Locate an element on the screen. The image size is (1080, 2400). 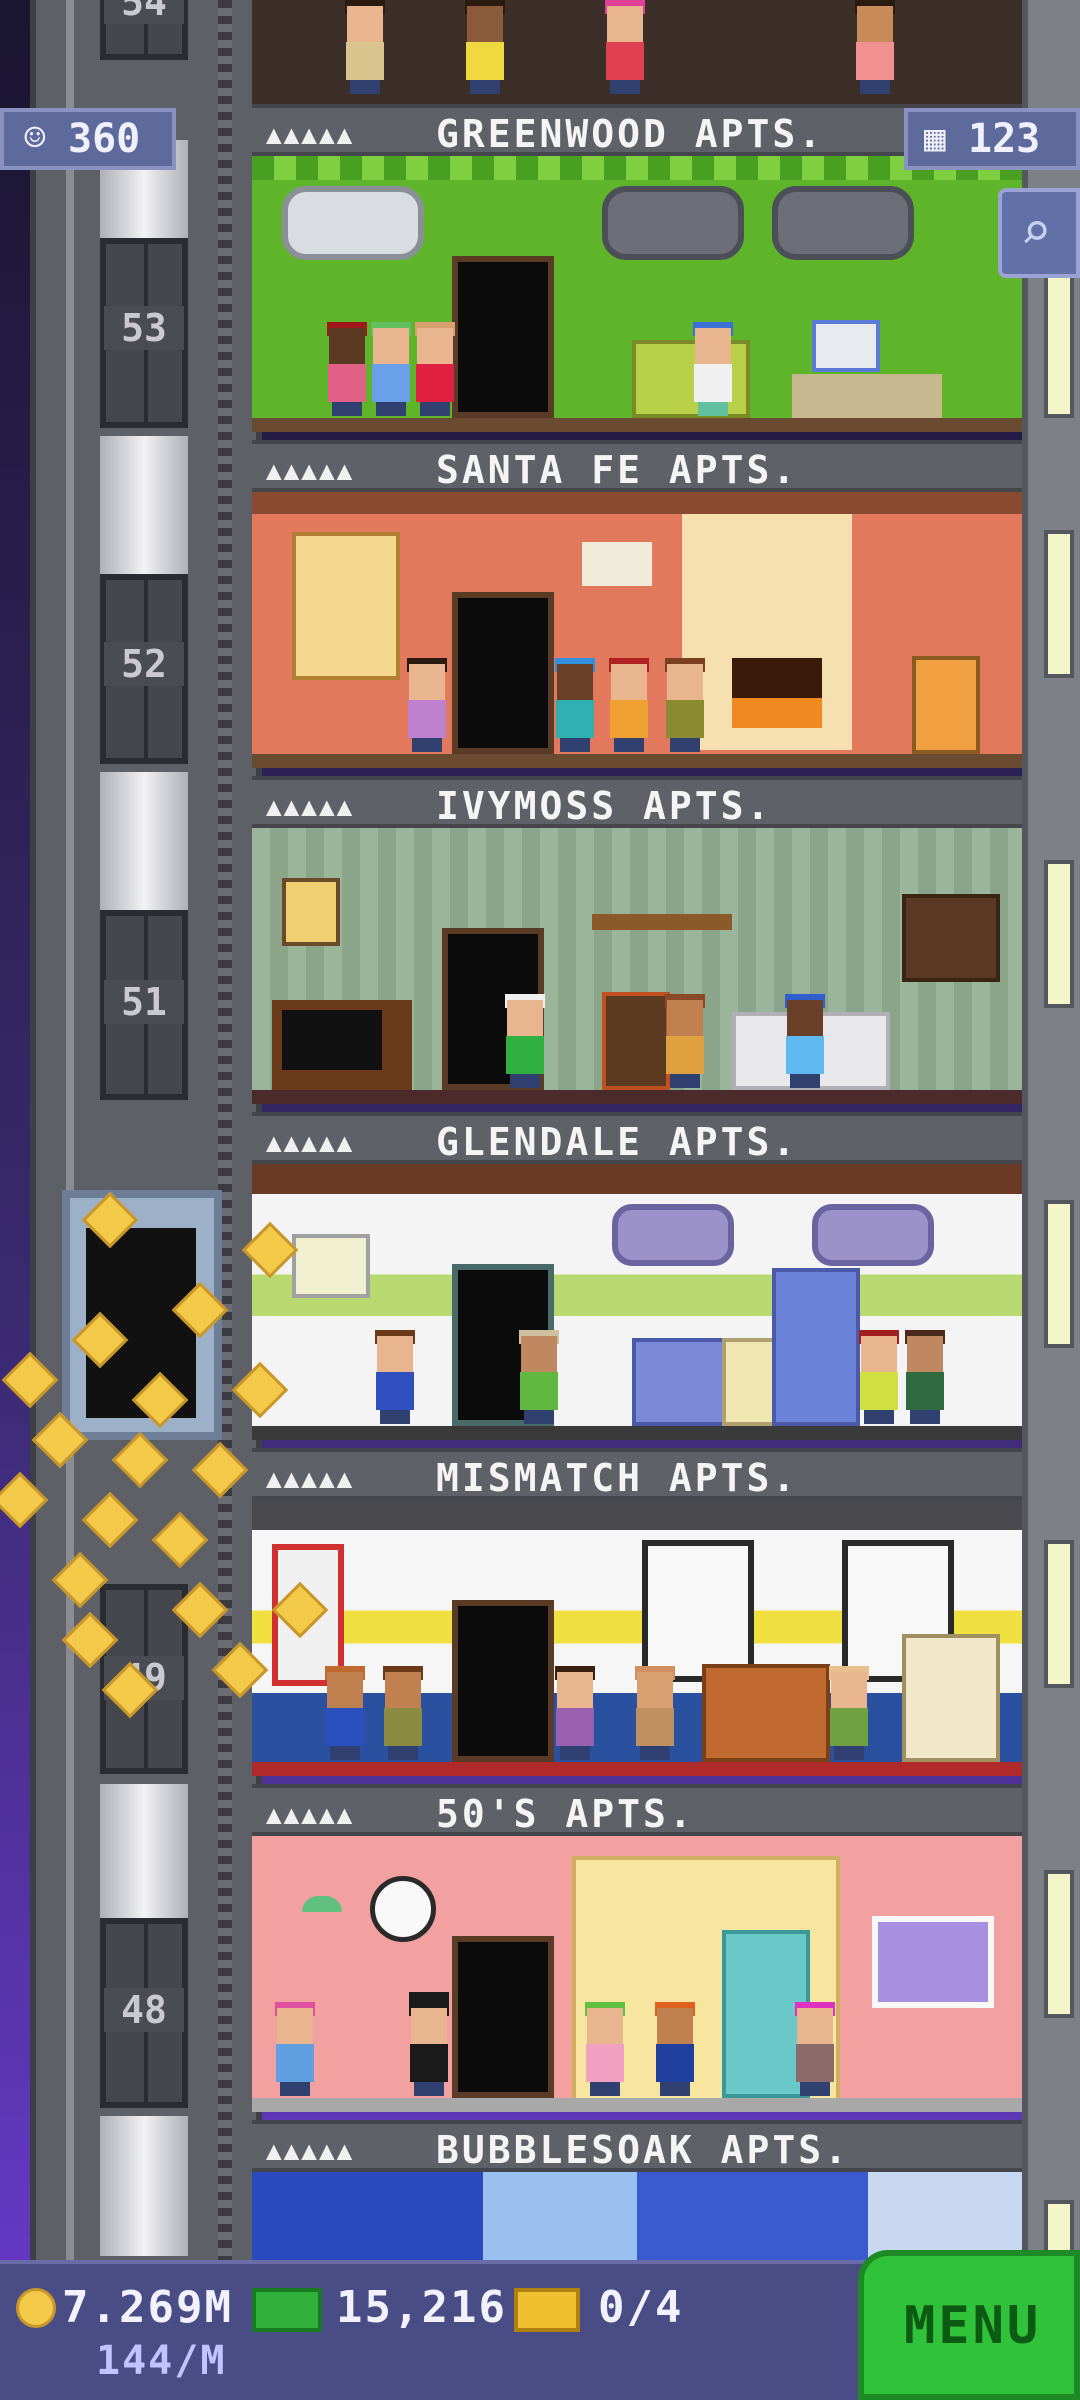
coin-icon is located at coordinates (36, 2308).